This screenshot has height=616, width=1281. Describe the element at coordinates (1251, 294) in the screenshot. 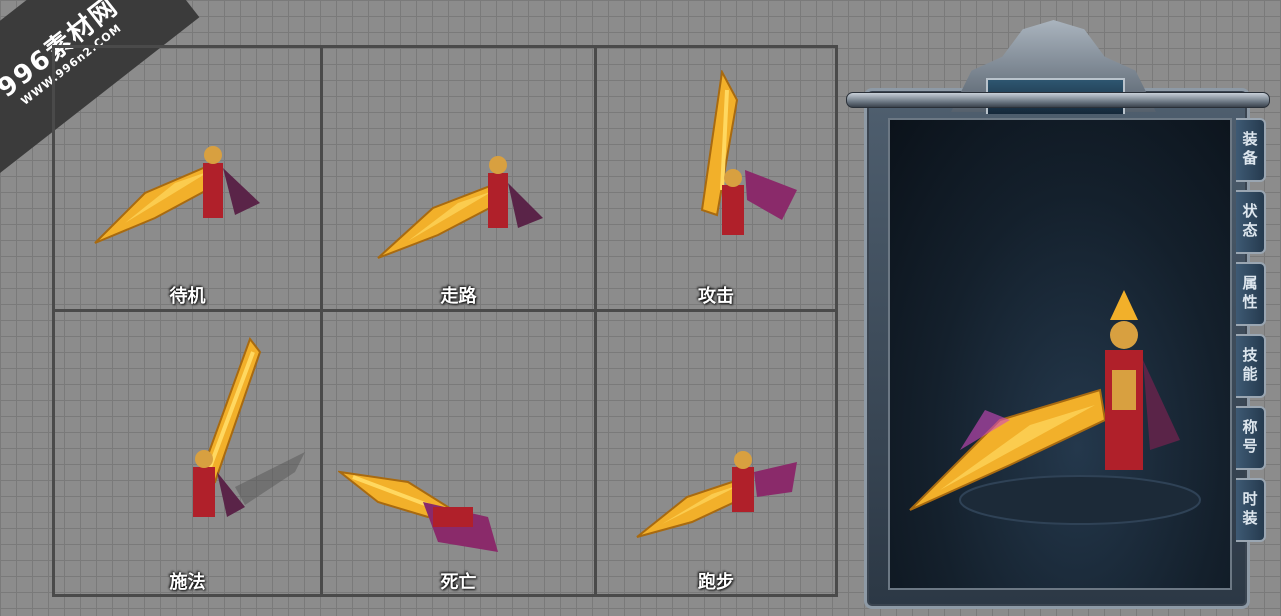

I see `tab-attributes: 属性` at that location.